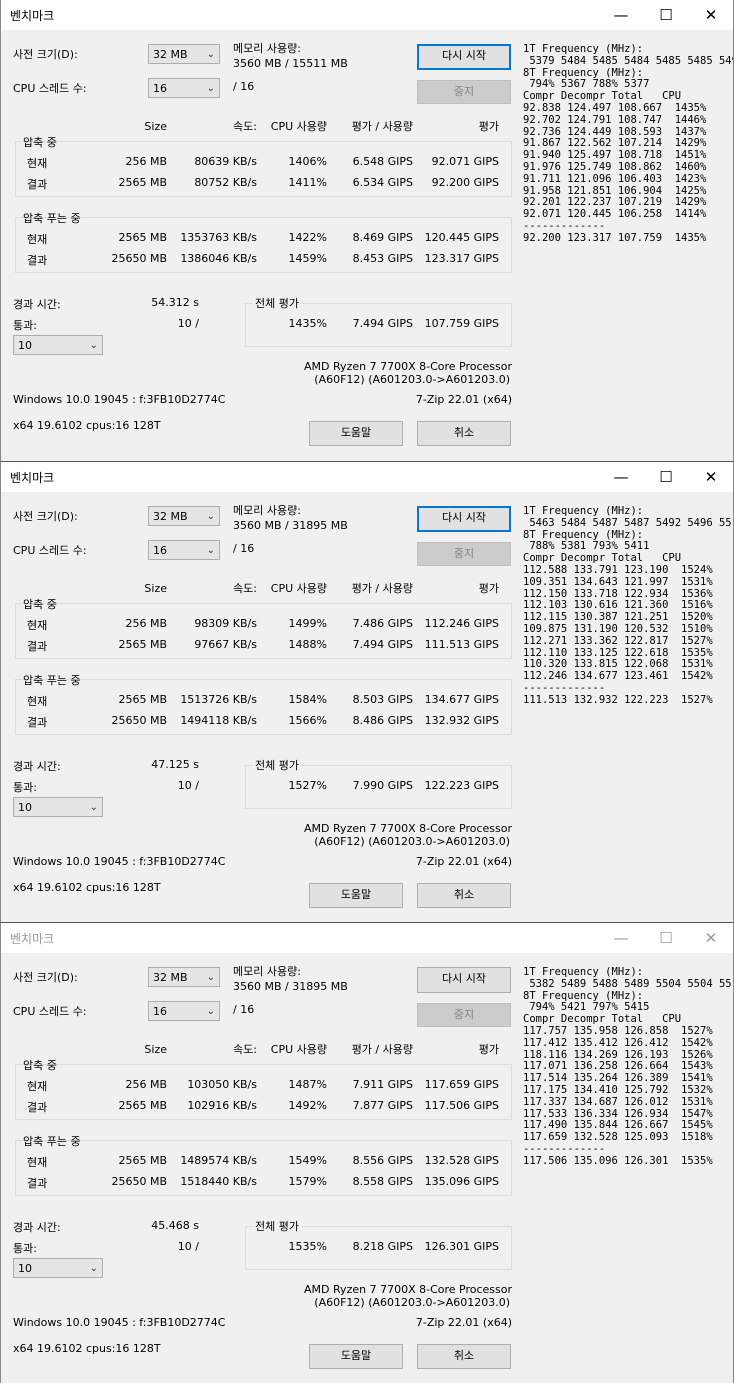  What do you see at coordinates (382, 1181) in the screenshot?
I see `rating-usage-value: 8.558 GIPS` at bounding box center [382, 1181].